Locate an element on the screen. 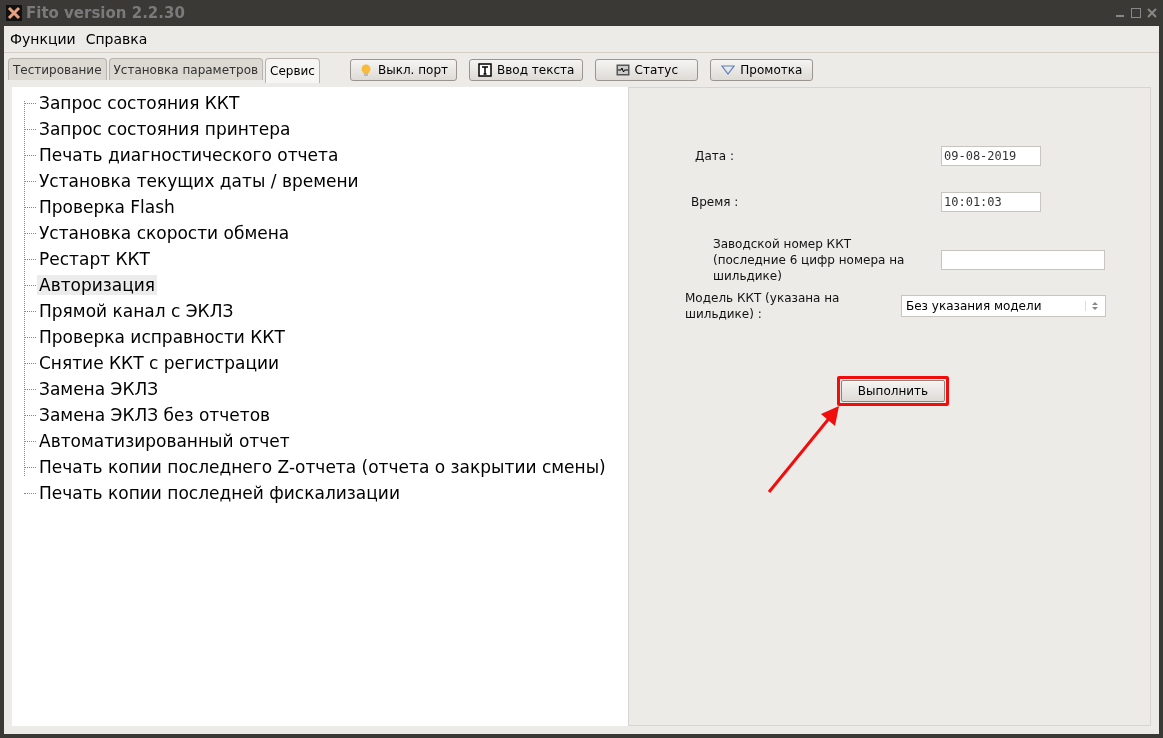 The image size is (1163, 738). toolbar-button: Статус is located at coordinates (647, 70).